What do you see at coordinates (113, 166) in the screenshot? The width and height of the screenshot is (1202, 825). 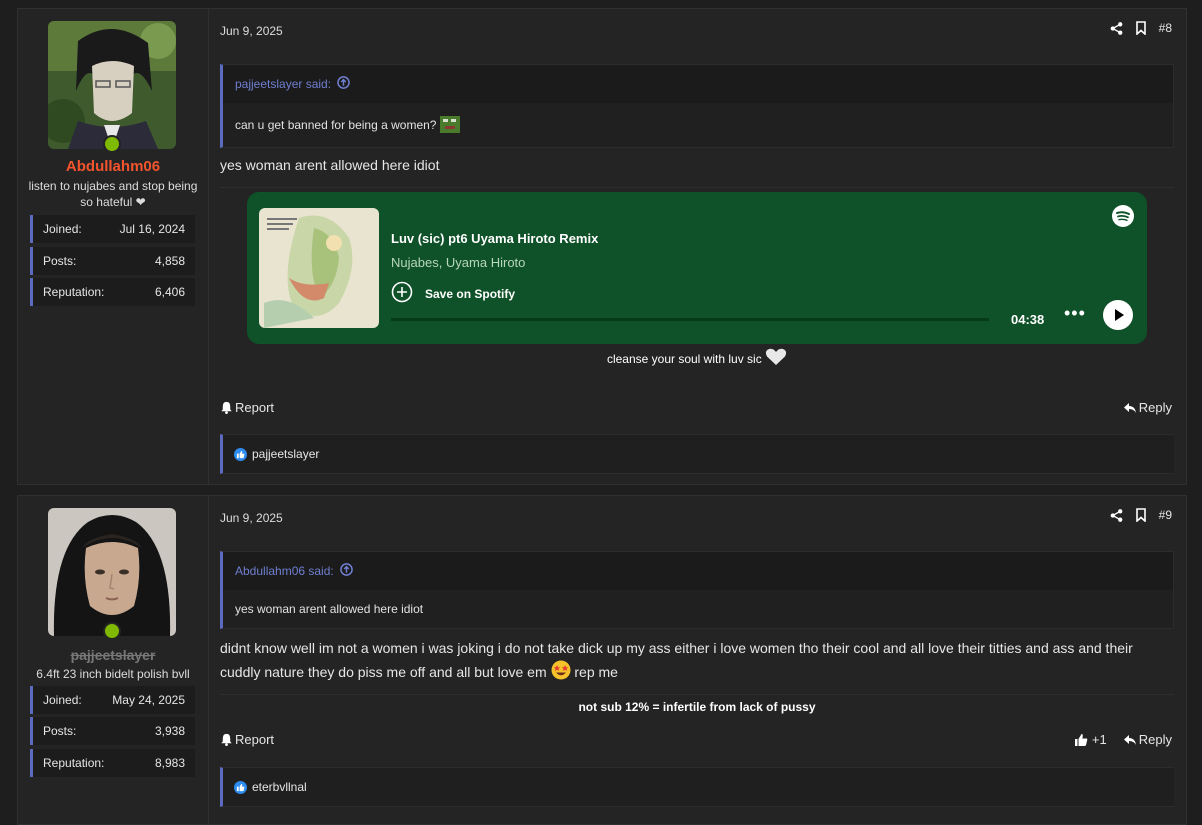 I see `username: Abdullahm06` at bounding box center [113, 166].